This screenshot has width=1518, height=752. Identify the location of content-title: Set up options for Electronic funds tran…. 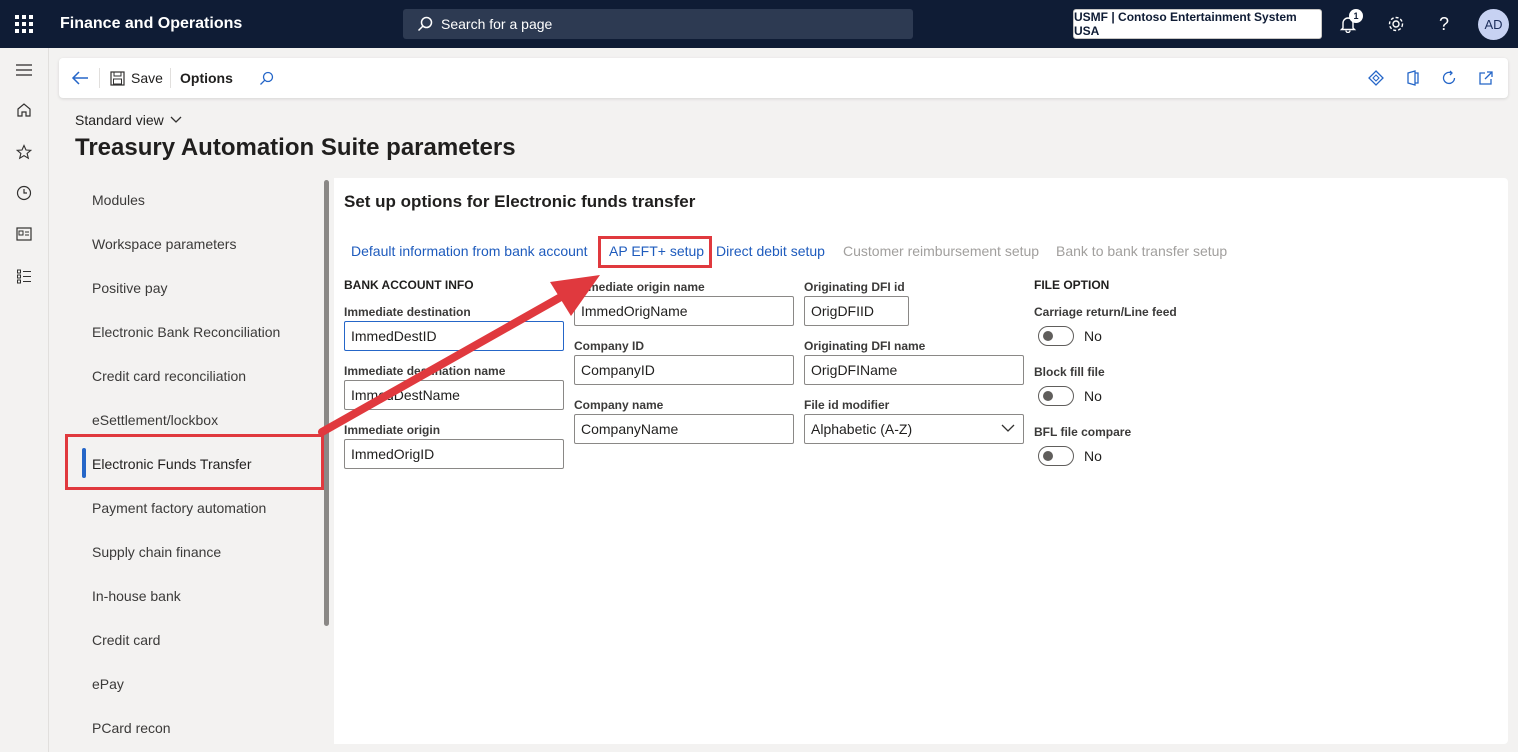
(520, 201).